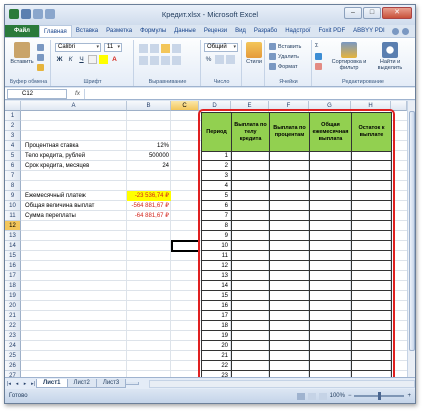  I want to click on row-header: 19, so click(13, 296).